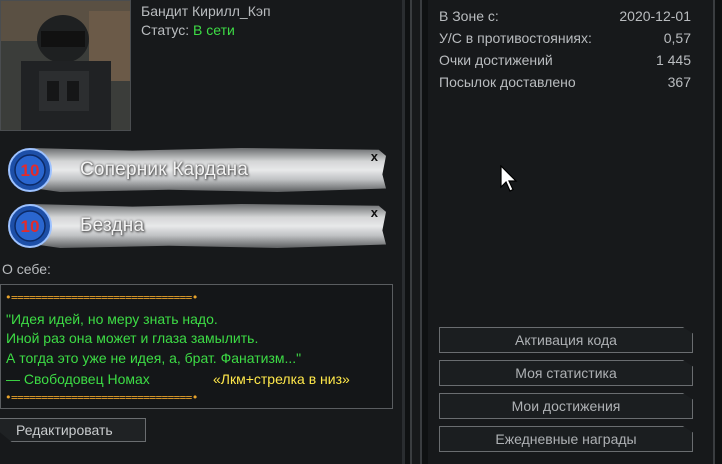  What do you see at coordinates (165, 30) in the screenshot?
I see `status-label: Статус:` at bounding box center [165, 30].